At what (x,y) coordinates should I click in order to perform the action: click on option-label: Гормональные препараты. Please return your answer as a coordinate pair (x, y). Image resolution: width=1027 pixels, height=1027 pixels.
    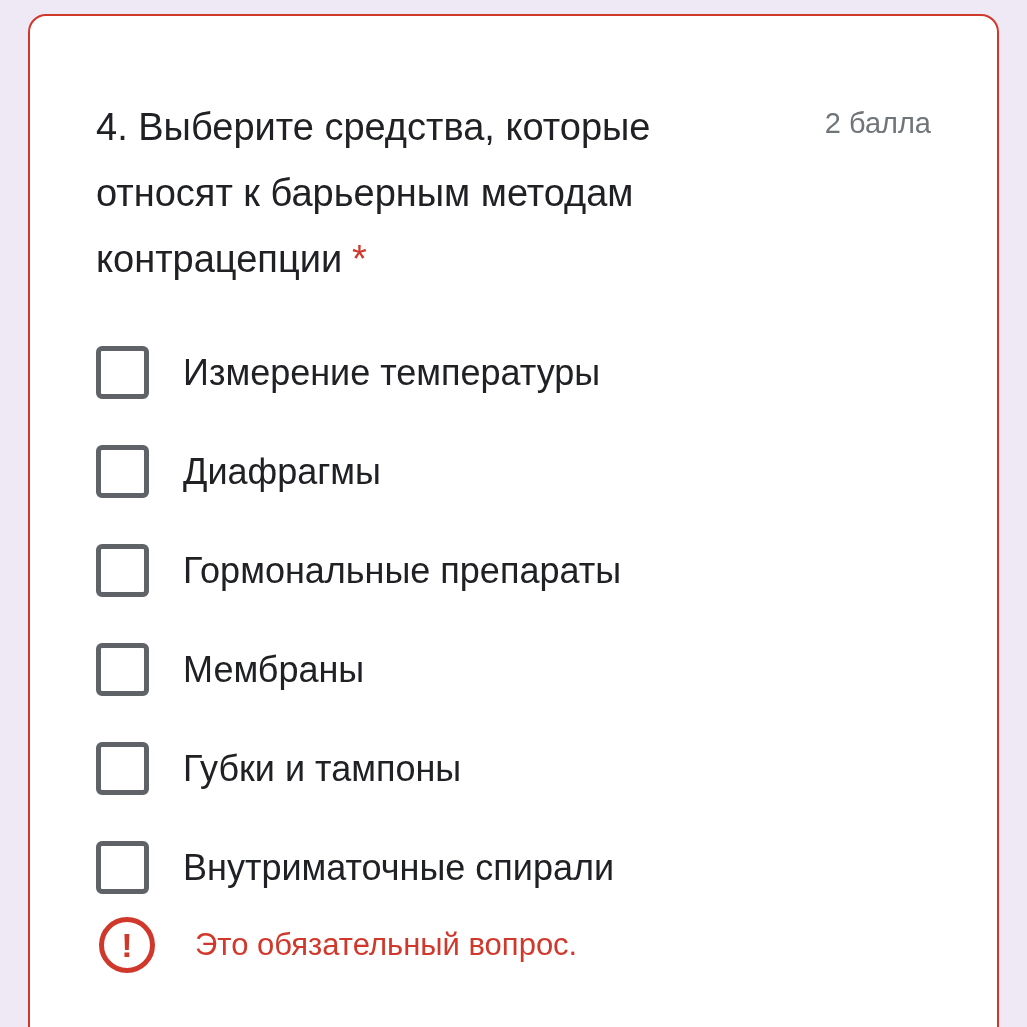
    Looking at the image, I should click on (402, 570).